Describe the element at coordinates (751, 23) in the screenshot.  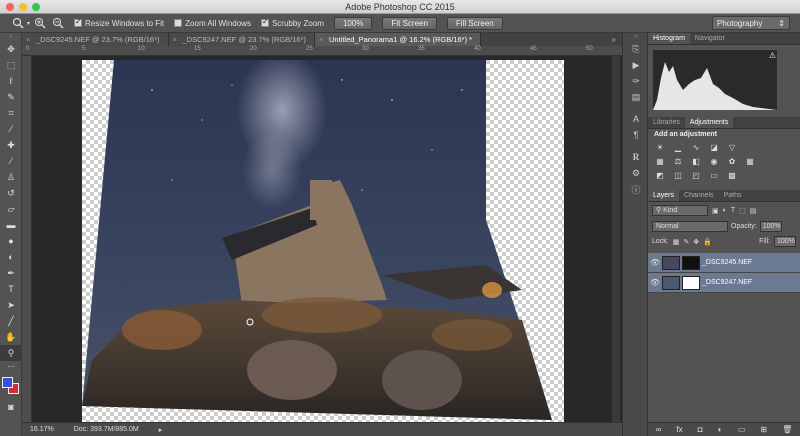
I see `workspace-select: Photography ⇕` at that location.